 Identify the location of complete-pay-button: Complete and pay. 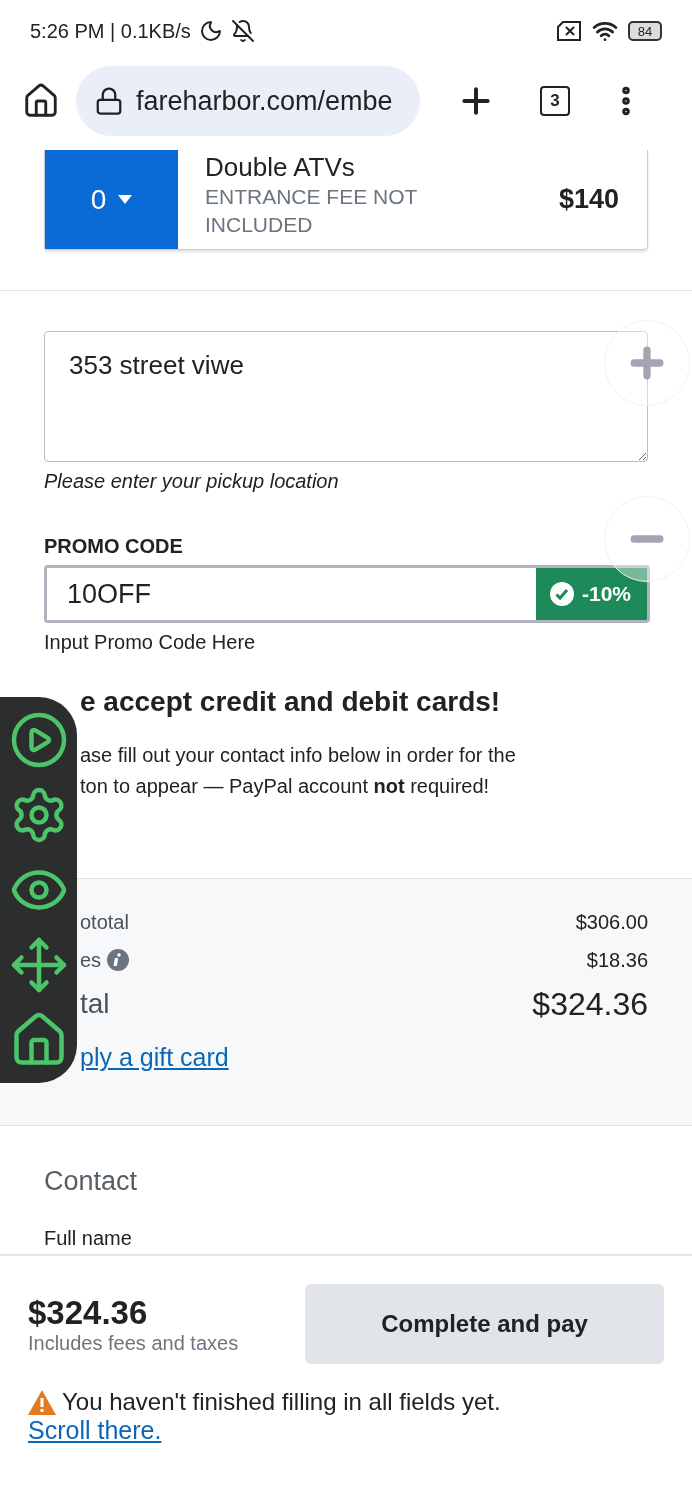
(484, 1324).